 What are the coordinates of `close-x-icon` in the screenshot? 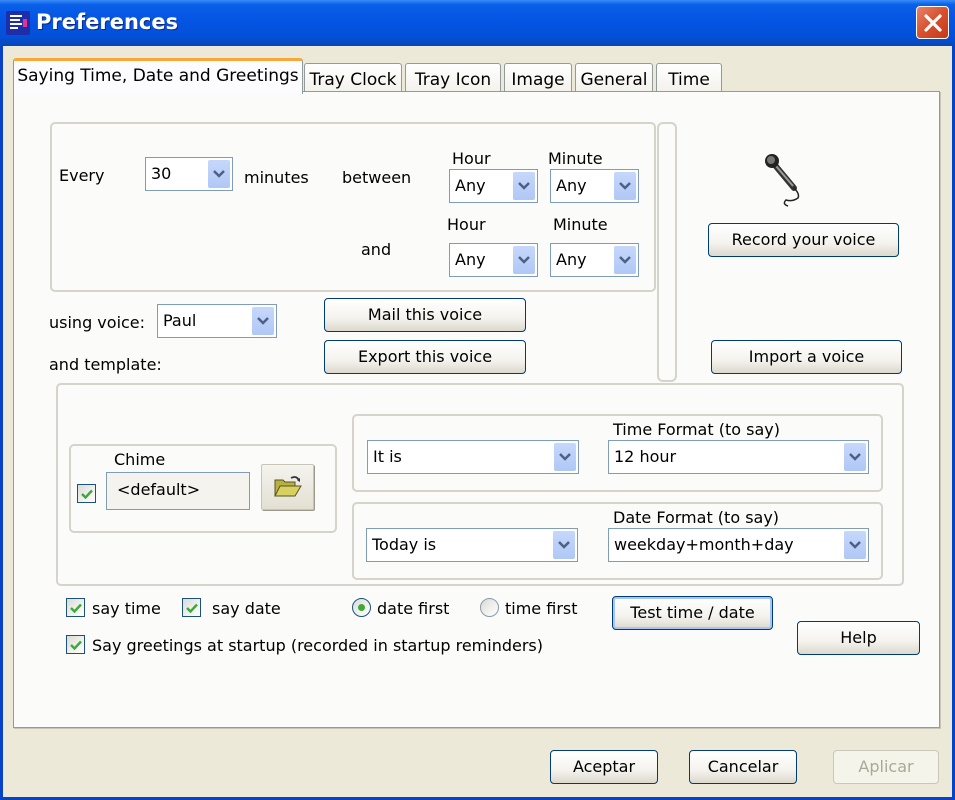 It's located at (932, 22).